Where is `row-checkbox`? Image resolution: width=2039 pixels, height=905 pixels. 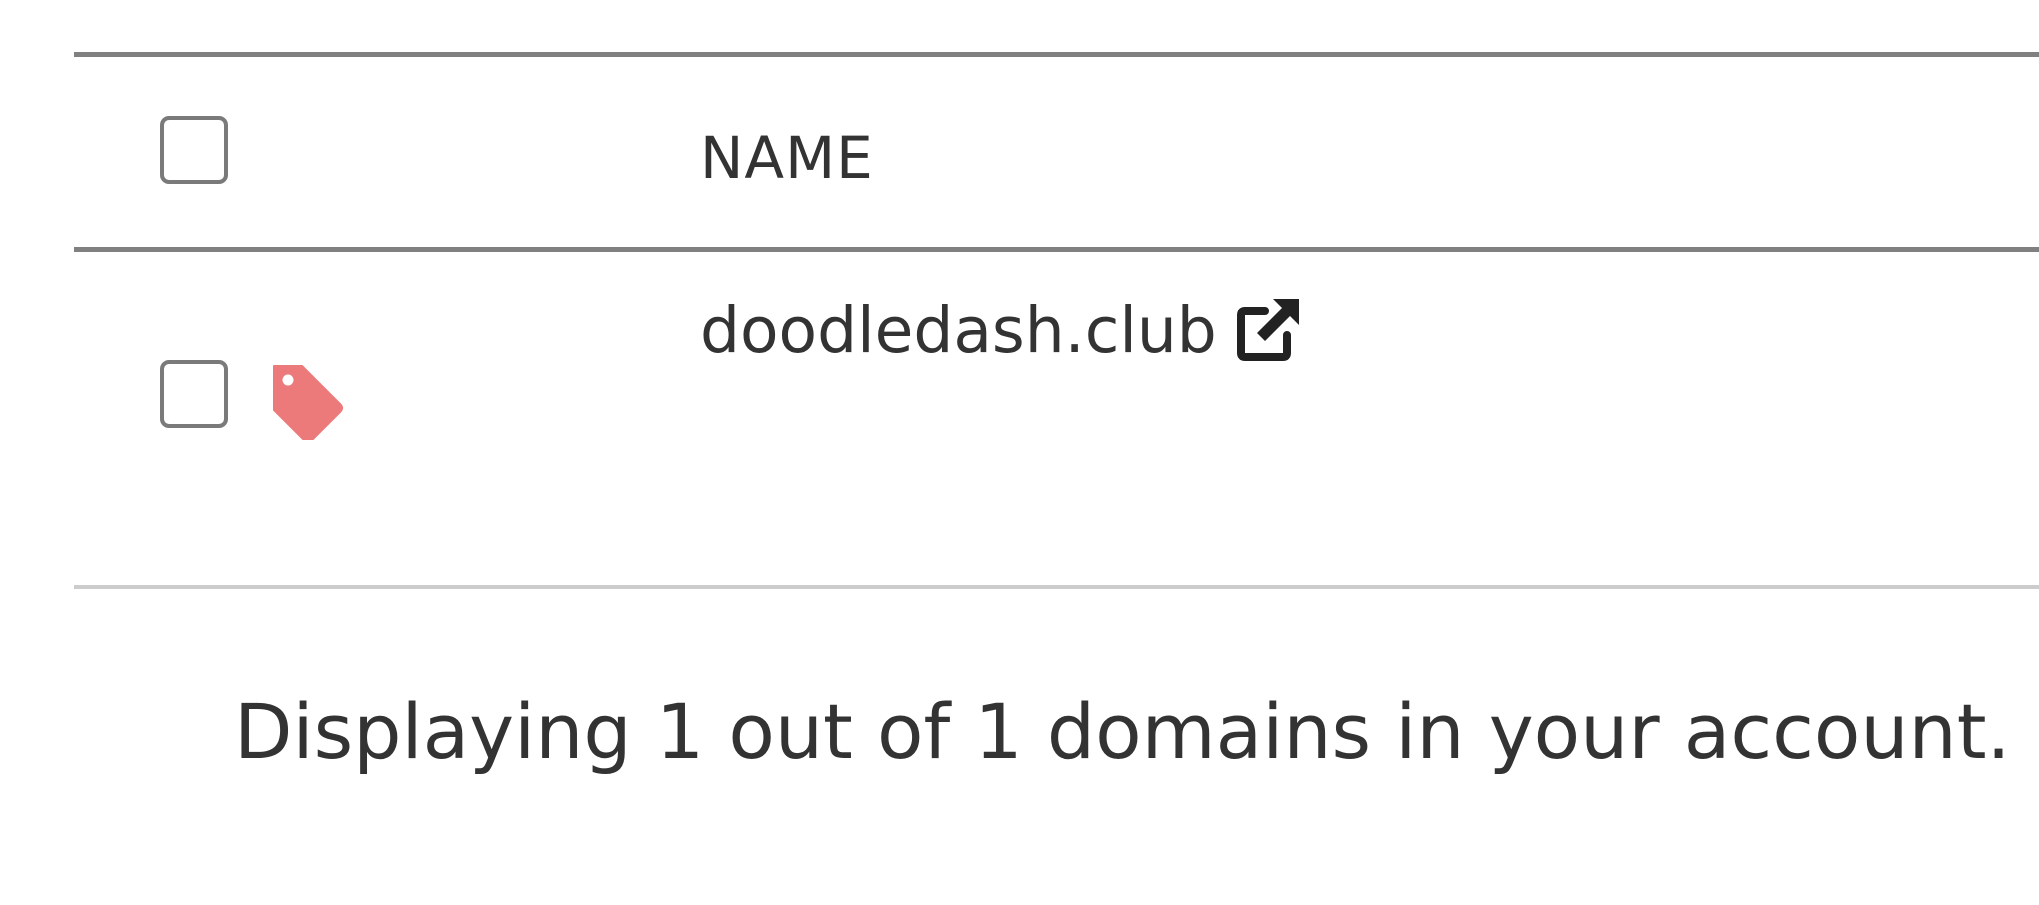 row-checkbox is located at coordinates (194, 394).